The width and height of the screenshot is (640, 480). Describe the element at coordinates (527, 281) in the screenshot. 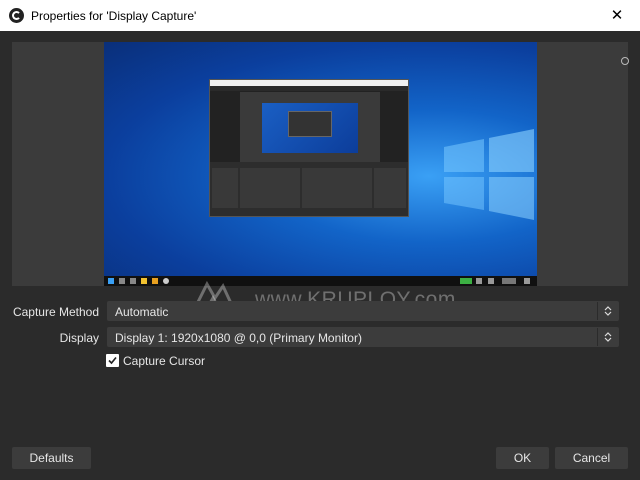

I see `notification-icon` at that location.